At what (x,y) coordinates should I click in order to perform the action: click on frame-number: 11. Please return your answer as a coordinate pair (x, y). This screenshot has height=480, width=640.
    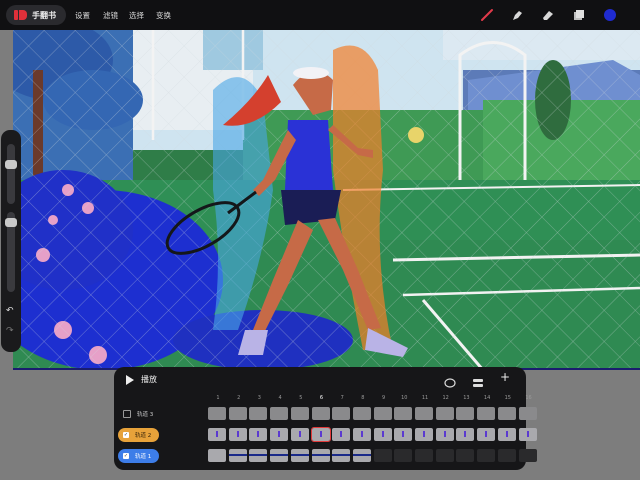
    Looking at the image, I should click on (425, 398).